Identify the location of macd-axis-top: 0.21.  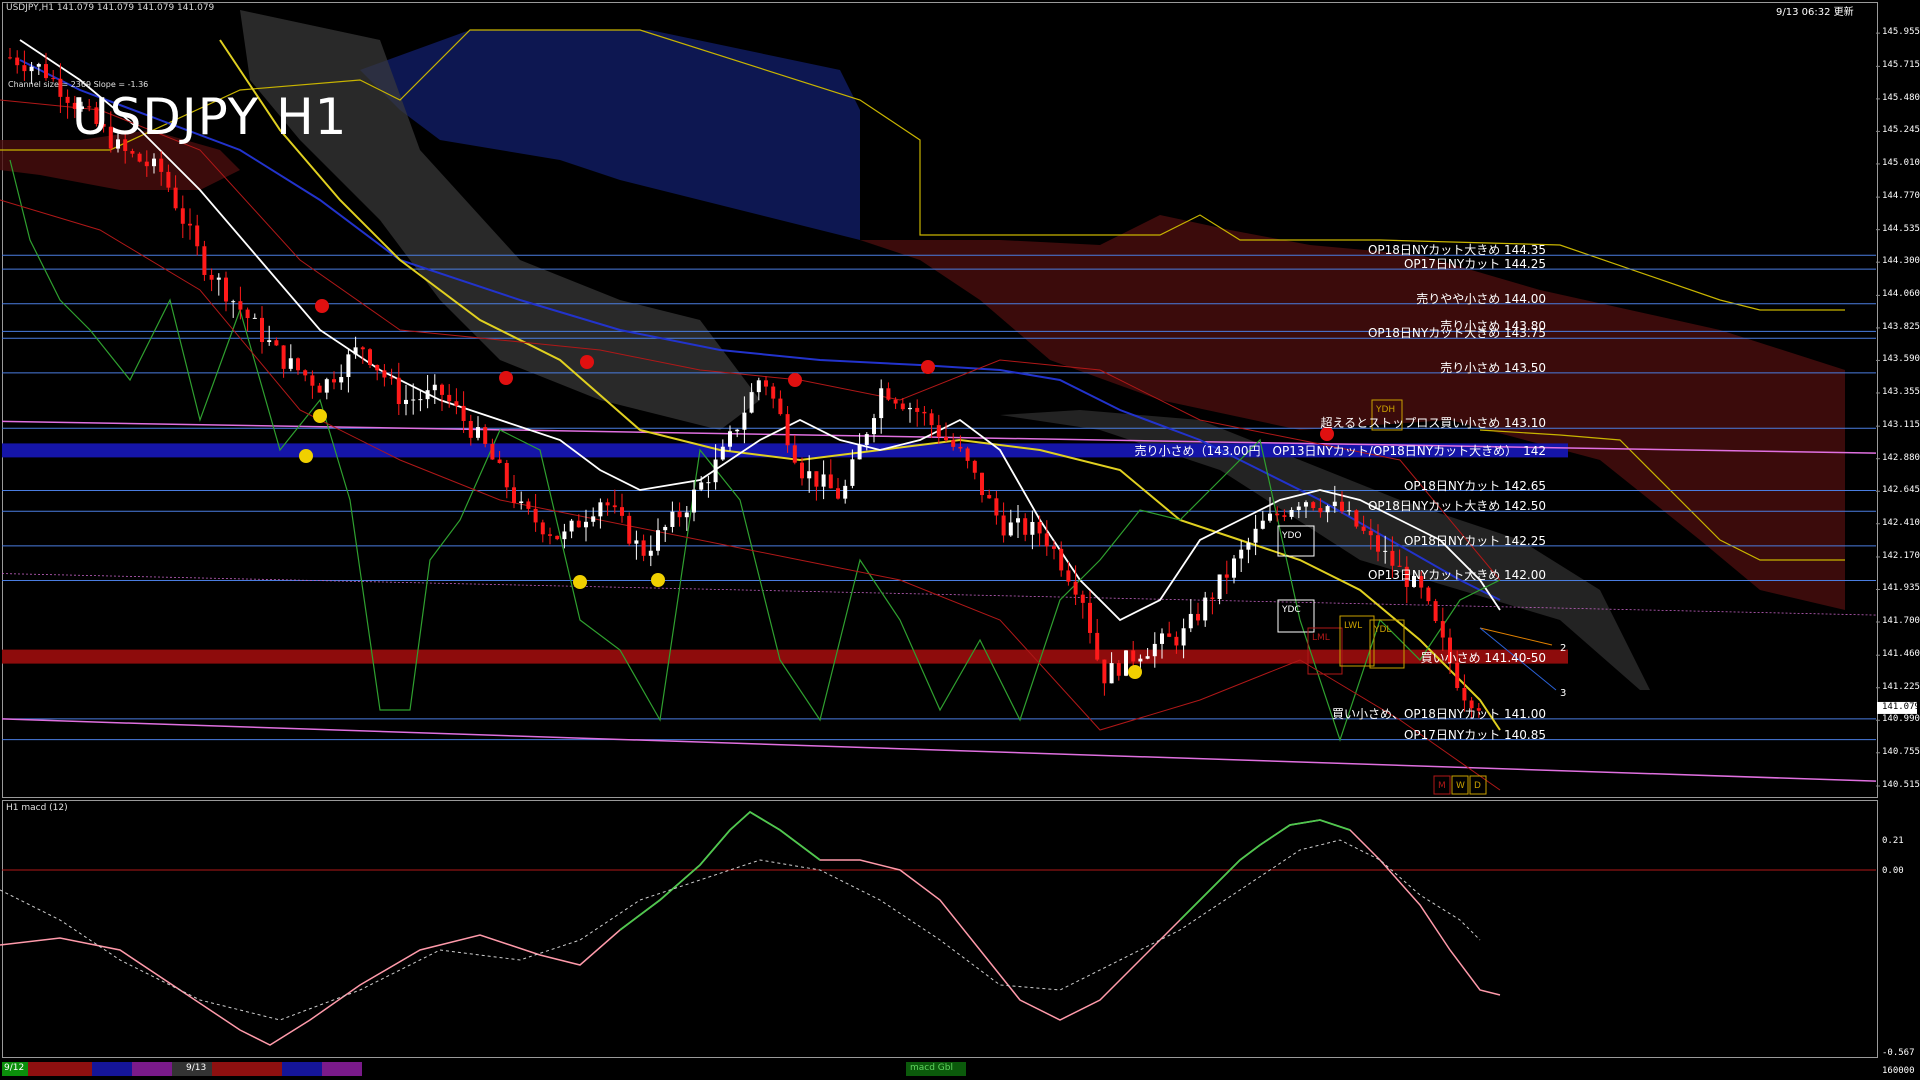
(1893, 841).